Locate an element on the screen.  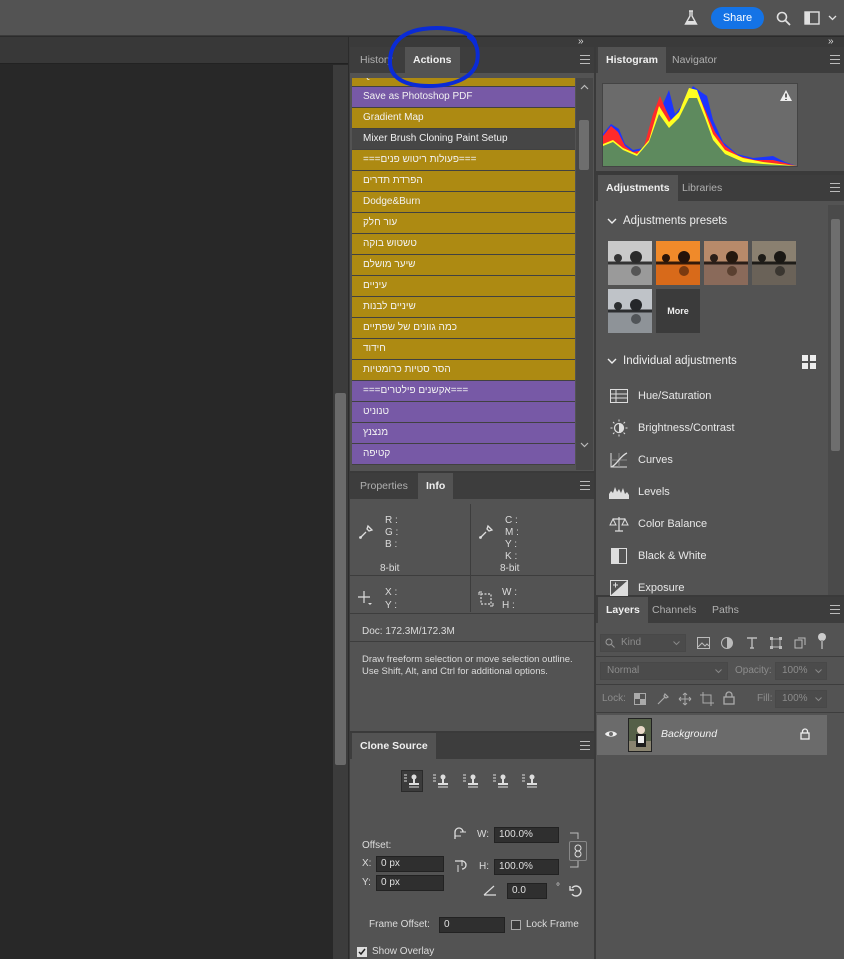
lock-frame-checkbox is located at coordinates (516, 925).